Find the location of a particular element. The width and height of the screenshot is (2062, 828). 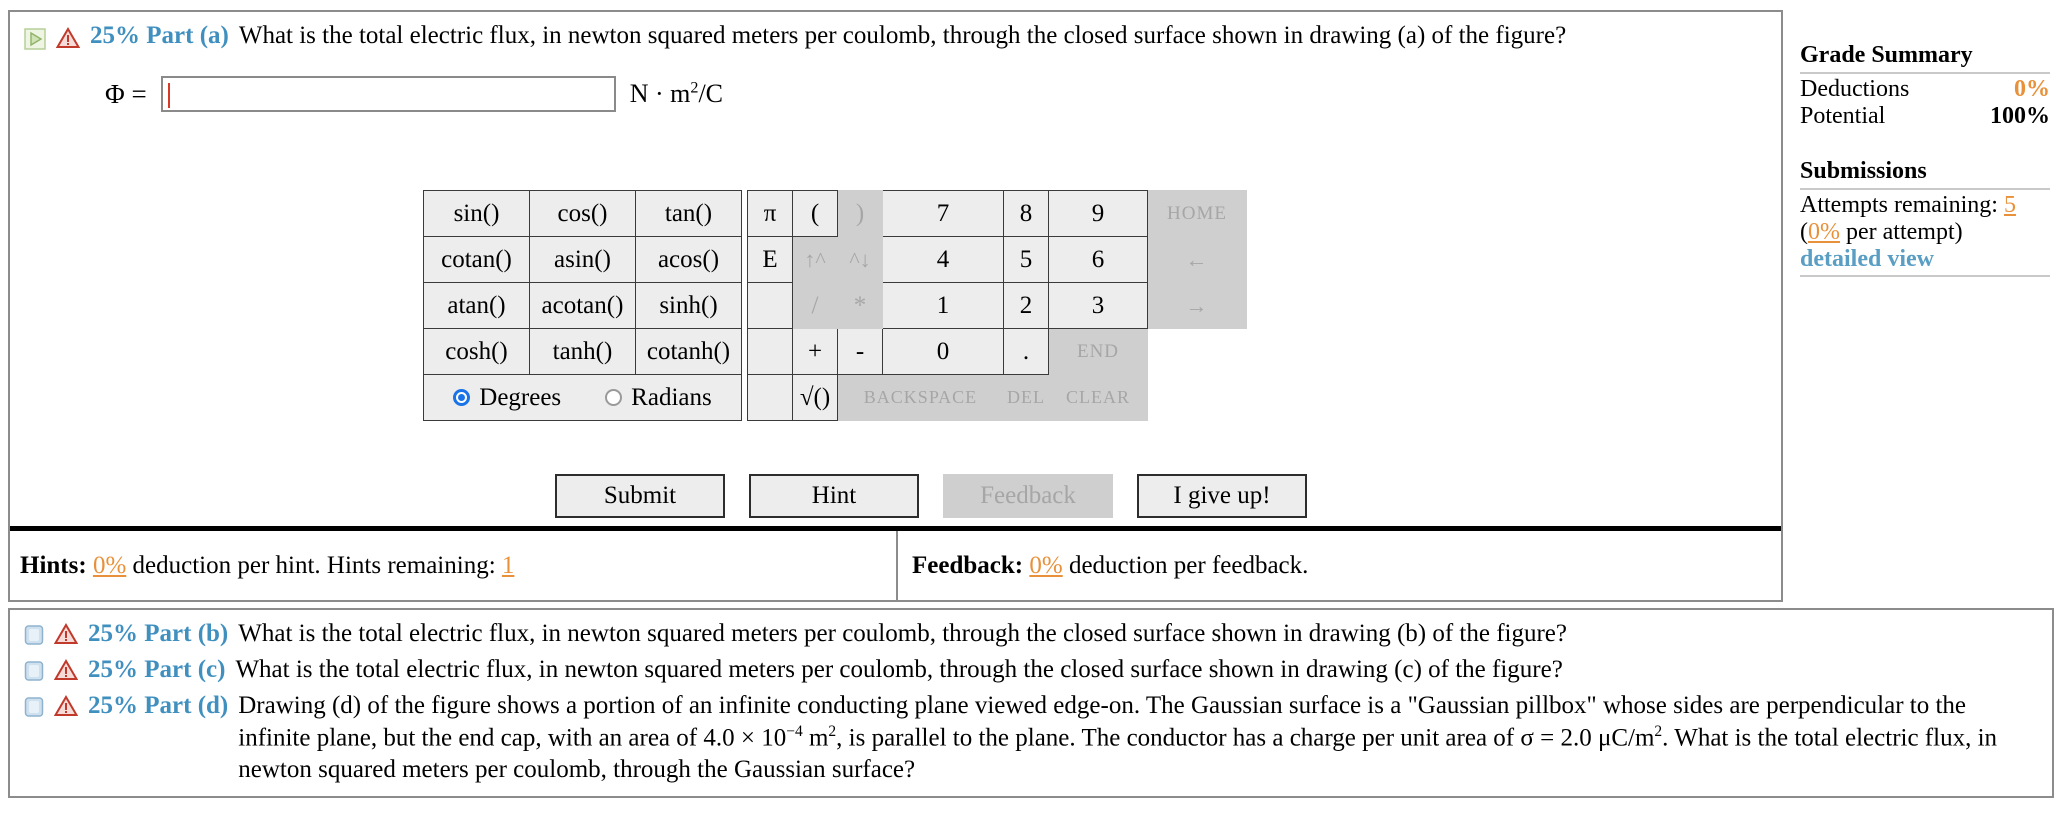

part-a-percent-label: 25% Part (a) is located at coordinates (159, 35).